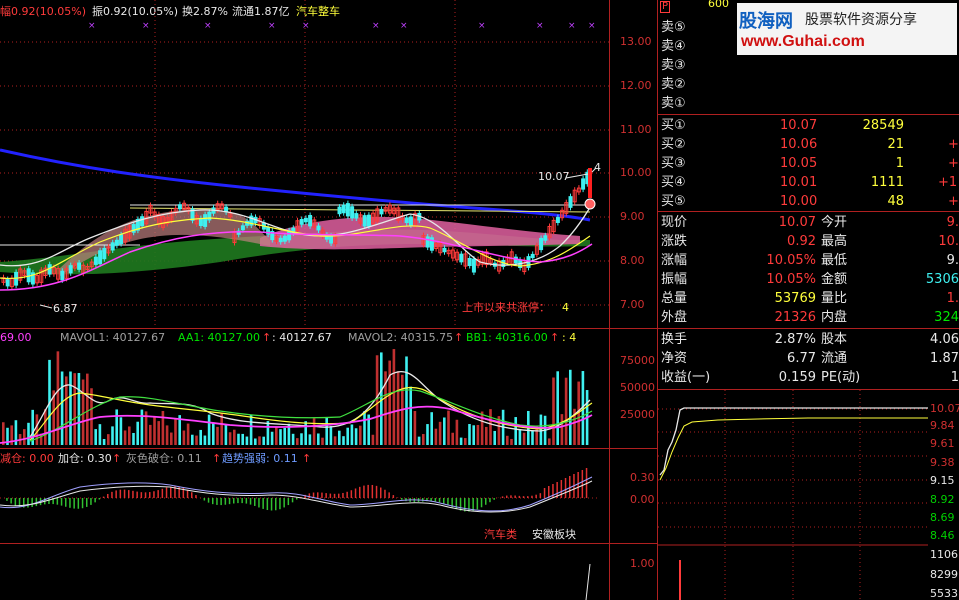 The height and width of the screenshot is (600, 959). Describe the element at coordinates (632, 260) in the screenshot. I see `price-axis-label: 8.00` at that location.